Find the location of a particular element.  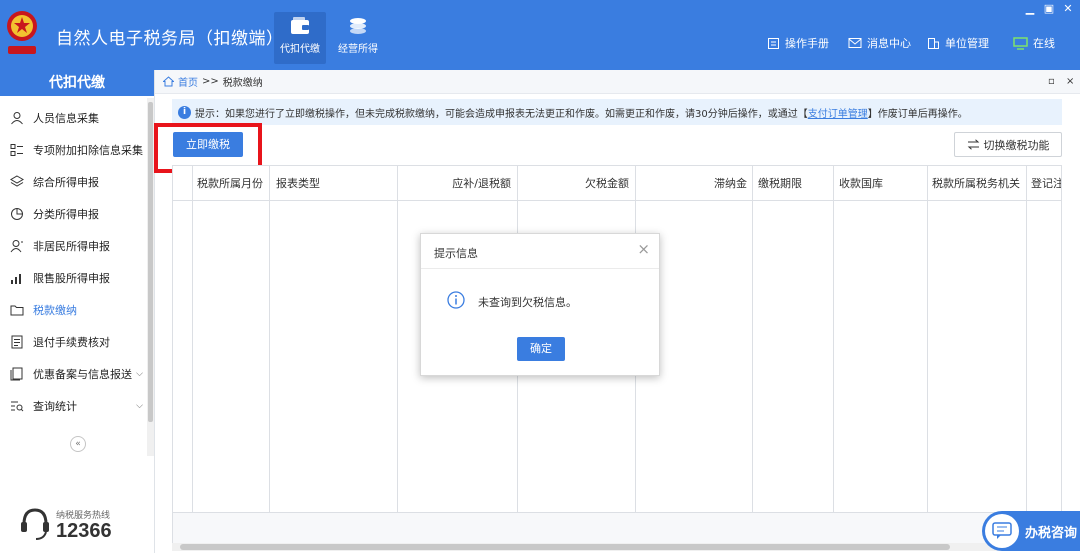

table-footer is located at coordinates (617, 527).